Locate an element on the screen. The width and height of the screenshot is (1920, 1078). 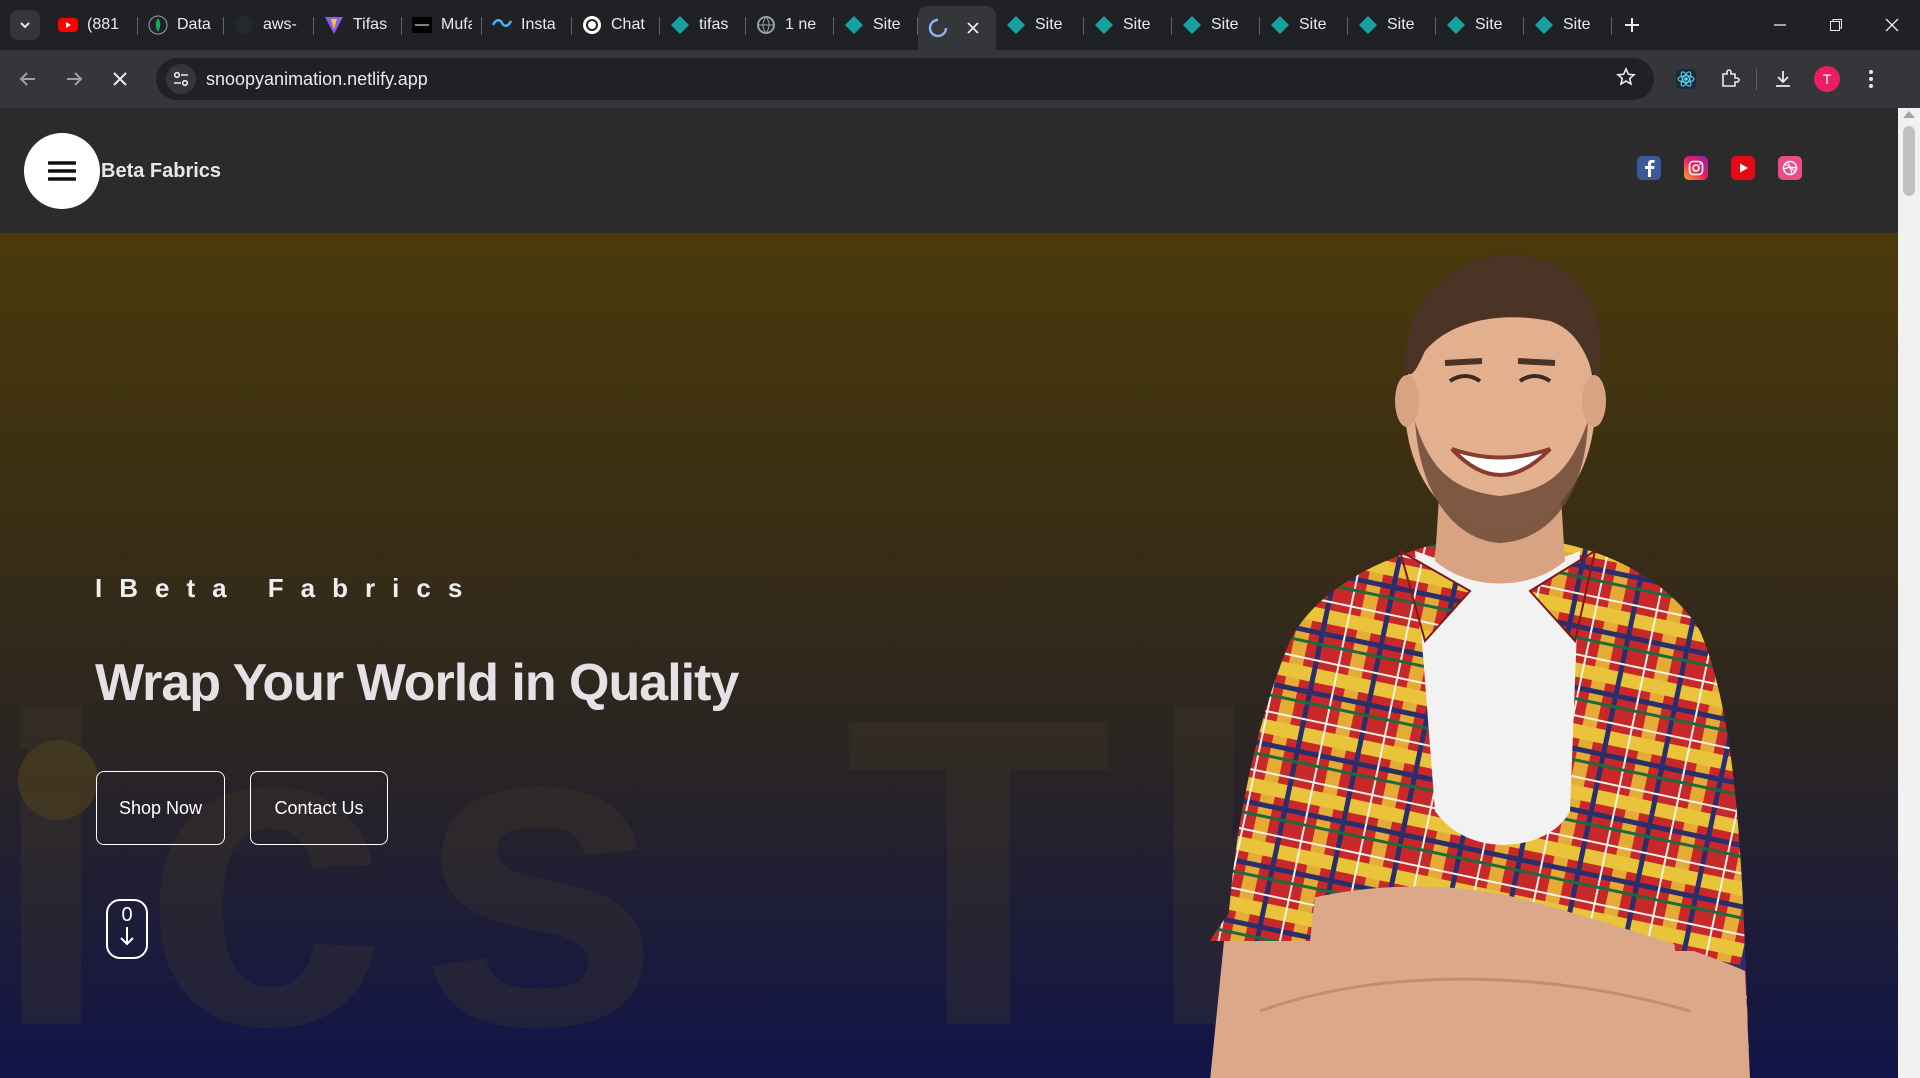
forward-button is located at coordinates (74, 79).